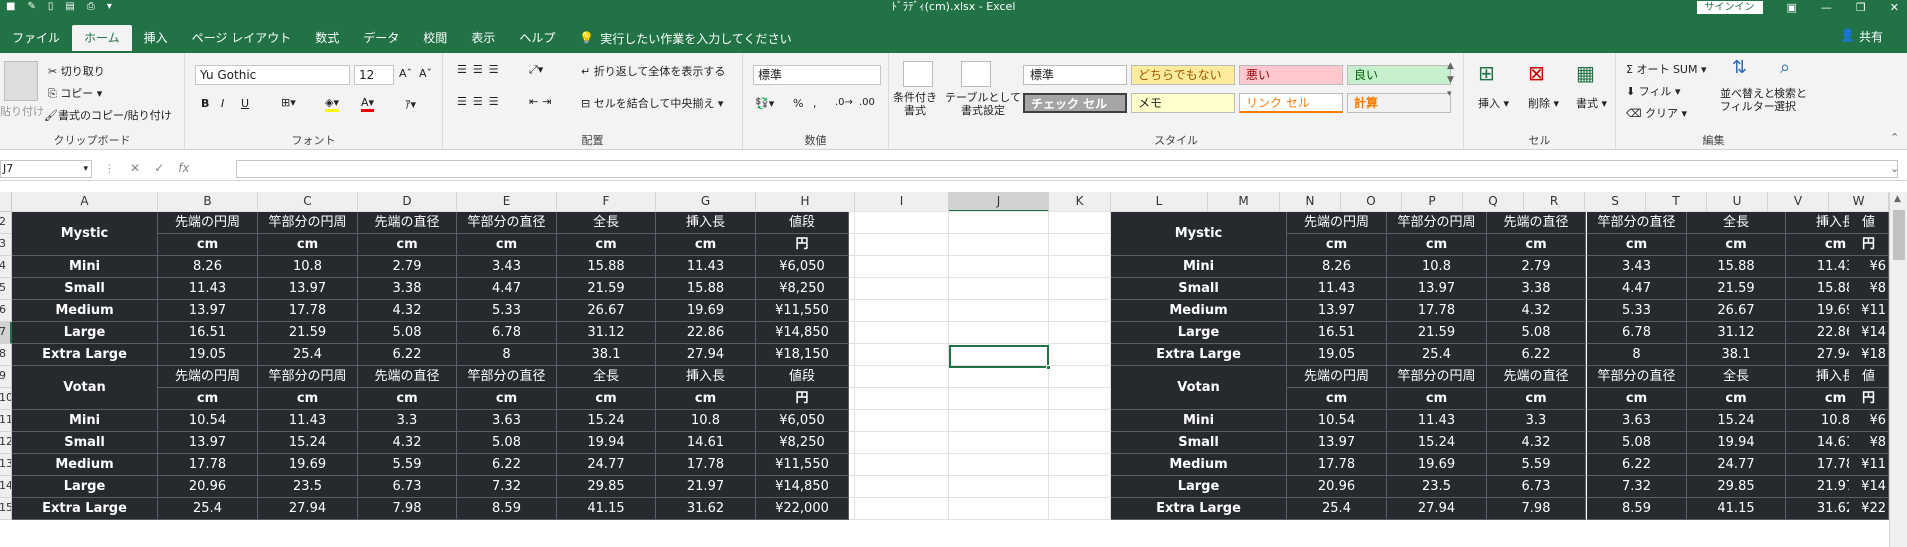 This screenshot has height=547, width=1907. Describe the element at coordinates (1437, 399) in the screenshot. I see `r-unit-1: cm` at that location.